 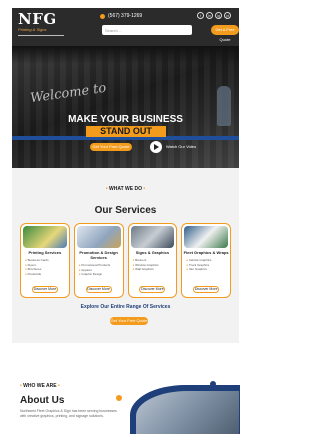 I want to click on facebook-icon: f, so click(x=200, y=15).